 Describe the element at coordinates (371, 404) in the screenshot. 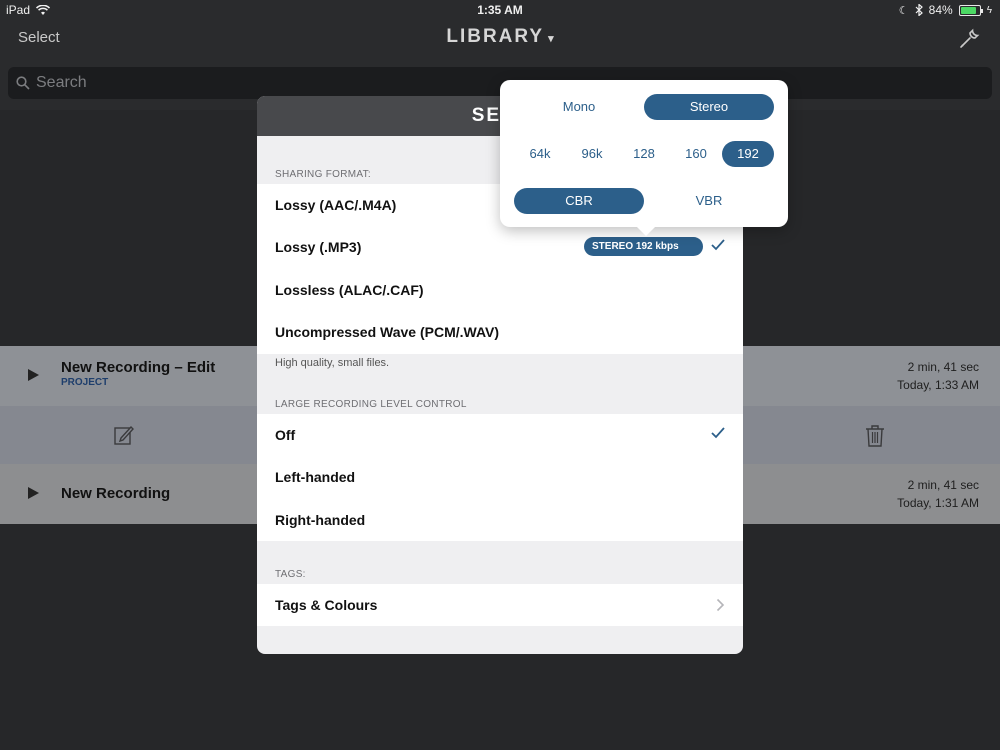

I see `level-control-label: LARGE RECORDING LEVEL CONTROL` at that location.